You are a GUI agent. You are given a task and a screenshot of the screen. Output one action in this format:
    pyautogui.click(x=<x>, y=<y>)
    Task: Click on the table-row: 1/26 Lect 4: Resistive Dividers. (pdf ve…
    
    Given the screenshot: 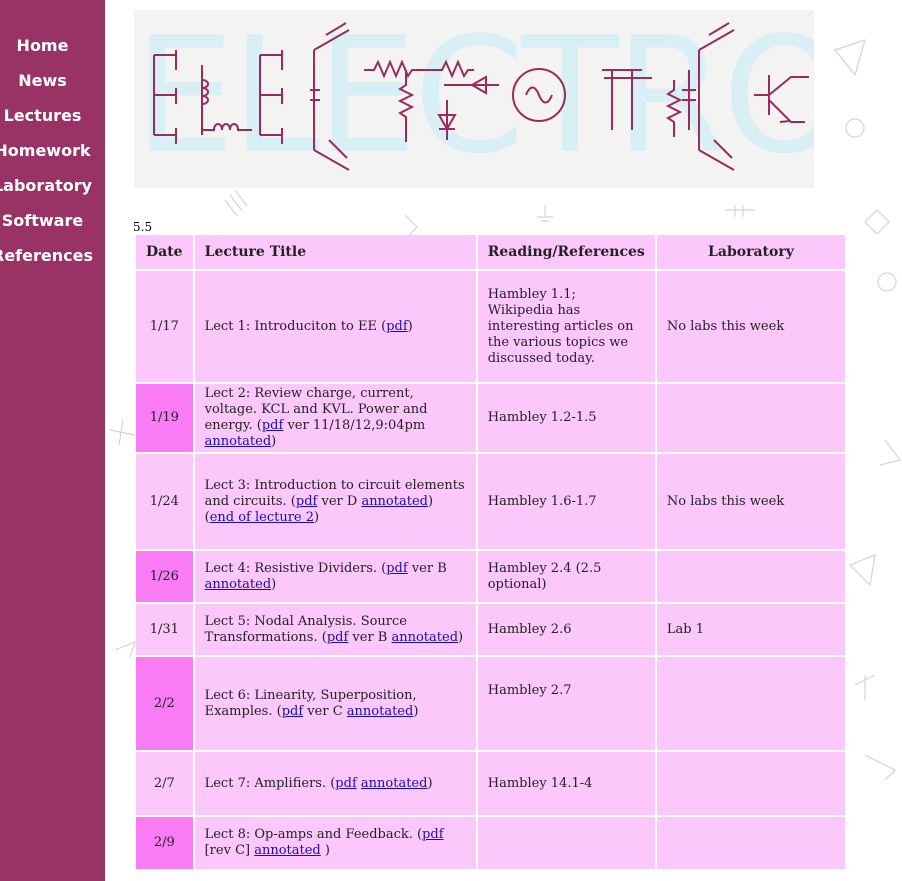 What is the action you would take?
    pyautogui.click(x=490, y=576)
    